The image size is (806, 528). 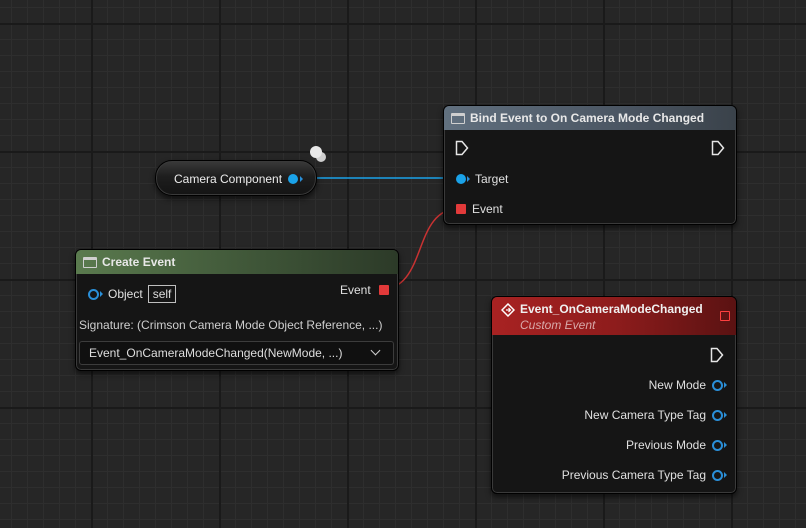 I want to click on output-pin-label: Previous Mode, so click(x=665, y=445).